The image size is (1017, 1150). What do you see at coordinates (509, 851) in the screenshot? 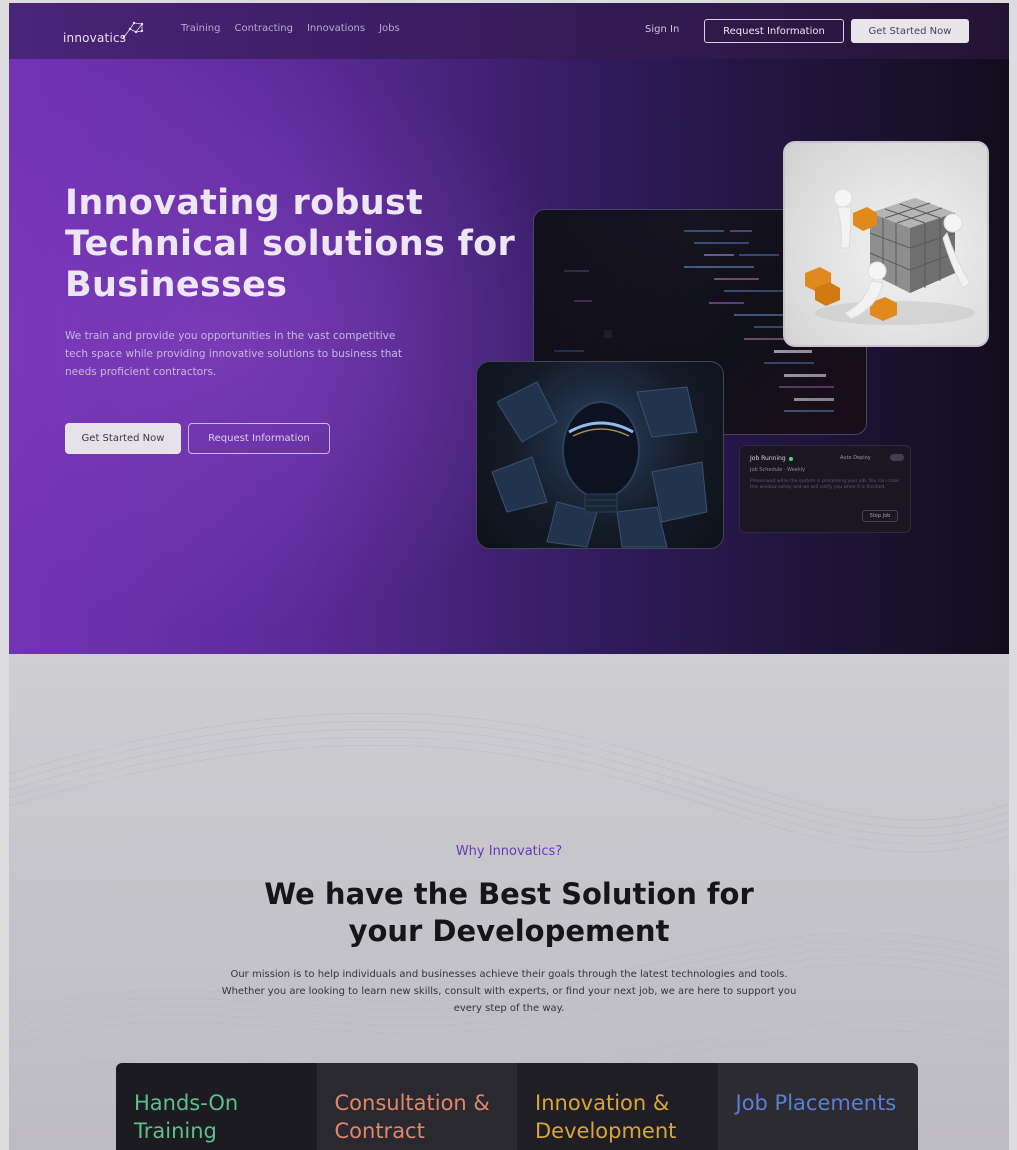
I see `why-eyebrow: Why Innovatics?` at bounding box center [509, 851].